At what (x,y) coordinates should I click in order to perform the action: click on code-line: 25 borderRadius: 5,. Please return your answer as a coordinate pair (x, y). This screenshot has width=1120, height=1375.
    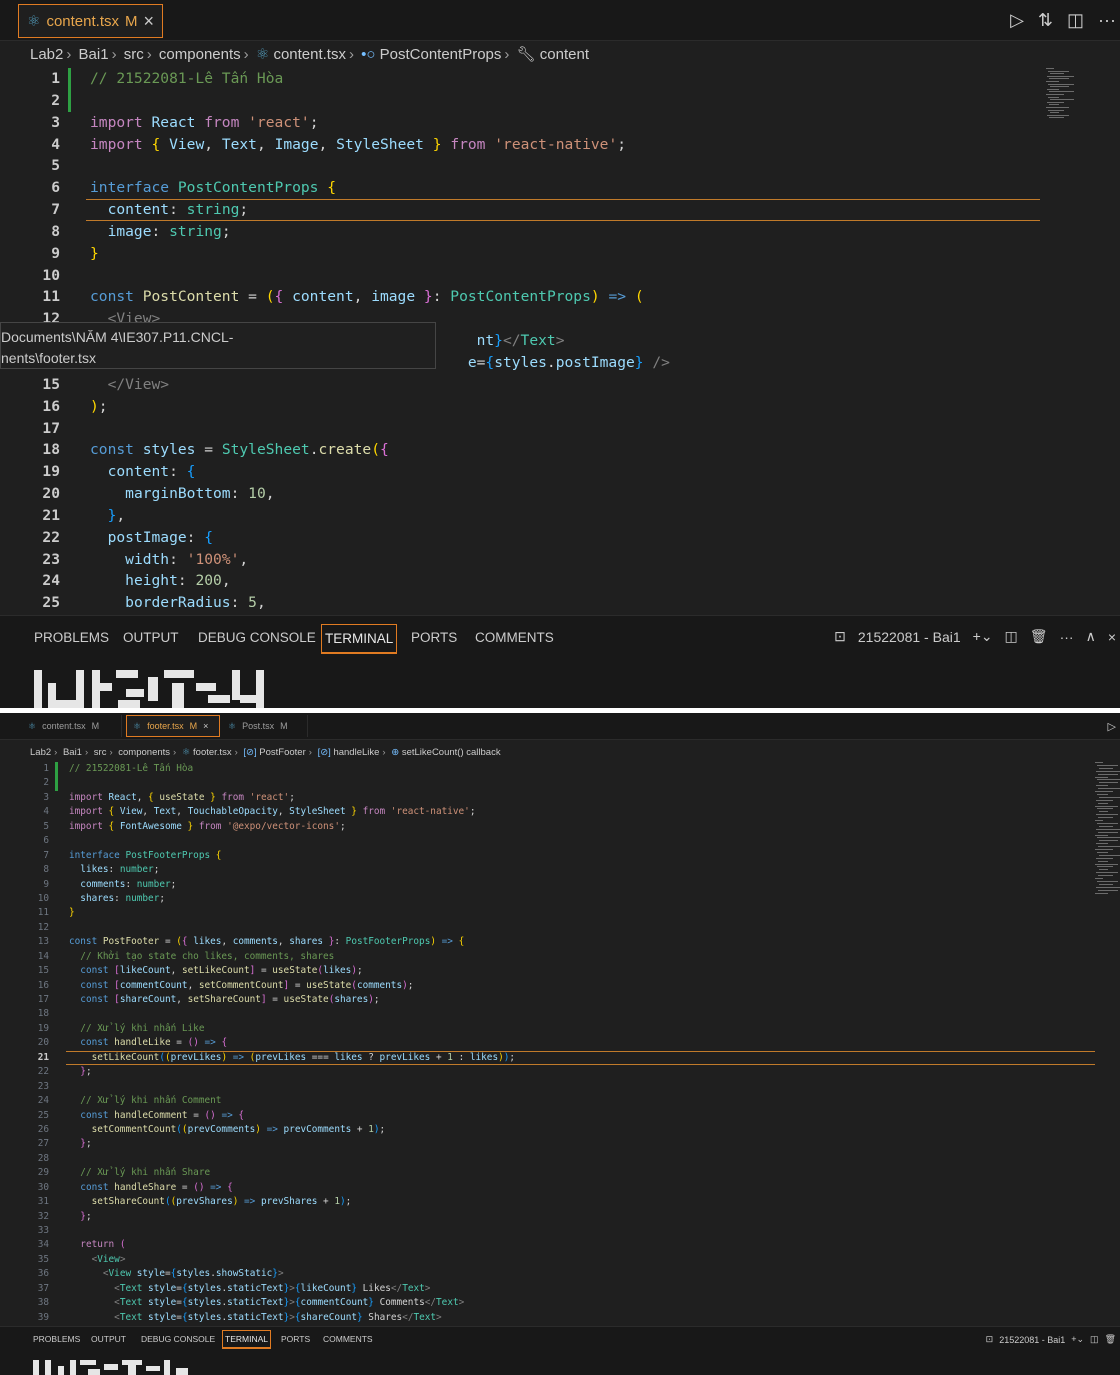
    Looking at the image, I should click on (560, 603).